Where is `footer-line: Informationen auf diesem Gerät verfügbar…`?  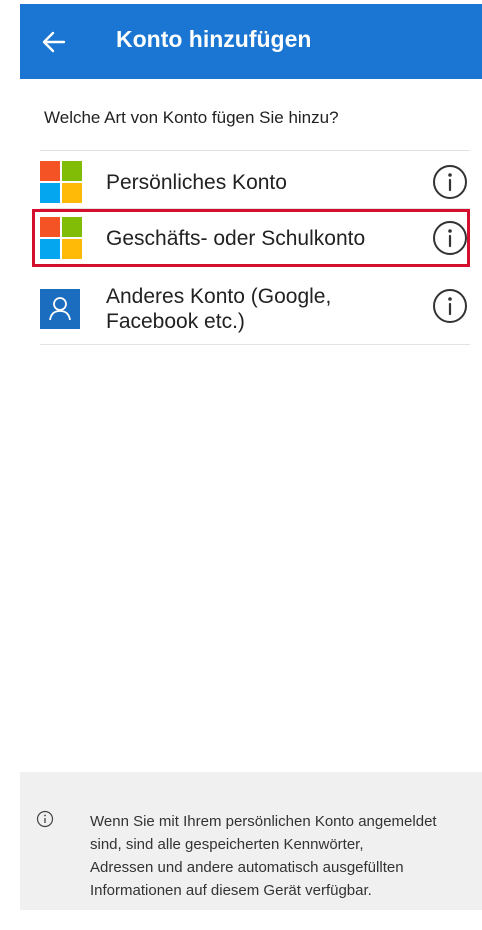
footer-line: Informationen auf diesem Gerät verfügbar… is located at coordinates (231, 890).